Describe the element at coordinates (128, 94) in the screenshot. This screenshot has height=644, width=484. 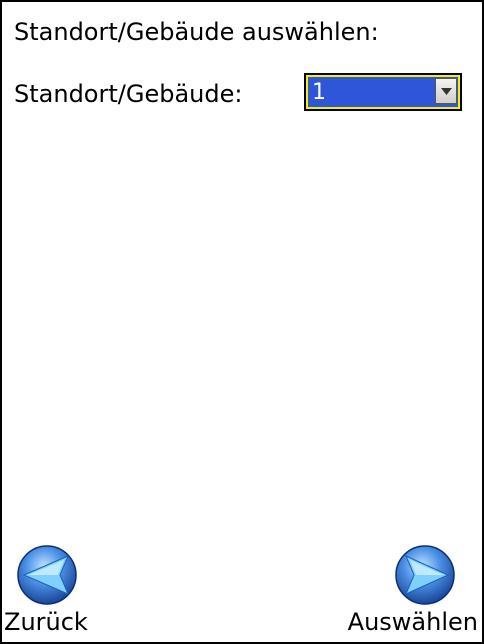
I see `location-label: Standort/Gebäude:` at that location.